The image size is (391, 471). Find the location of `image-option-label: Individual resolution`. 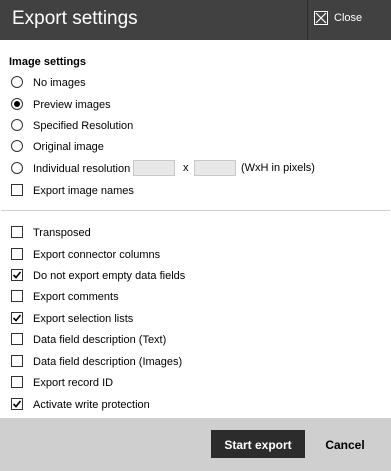

image-option-label: Individual resolution is located at coordinates (82, 169).